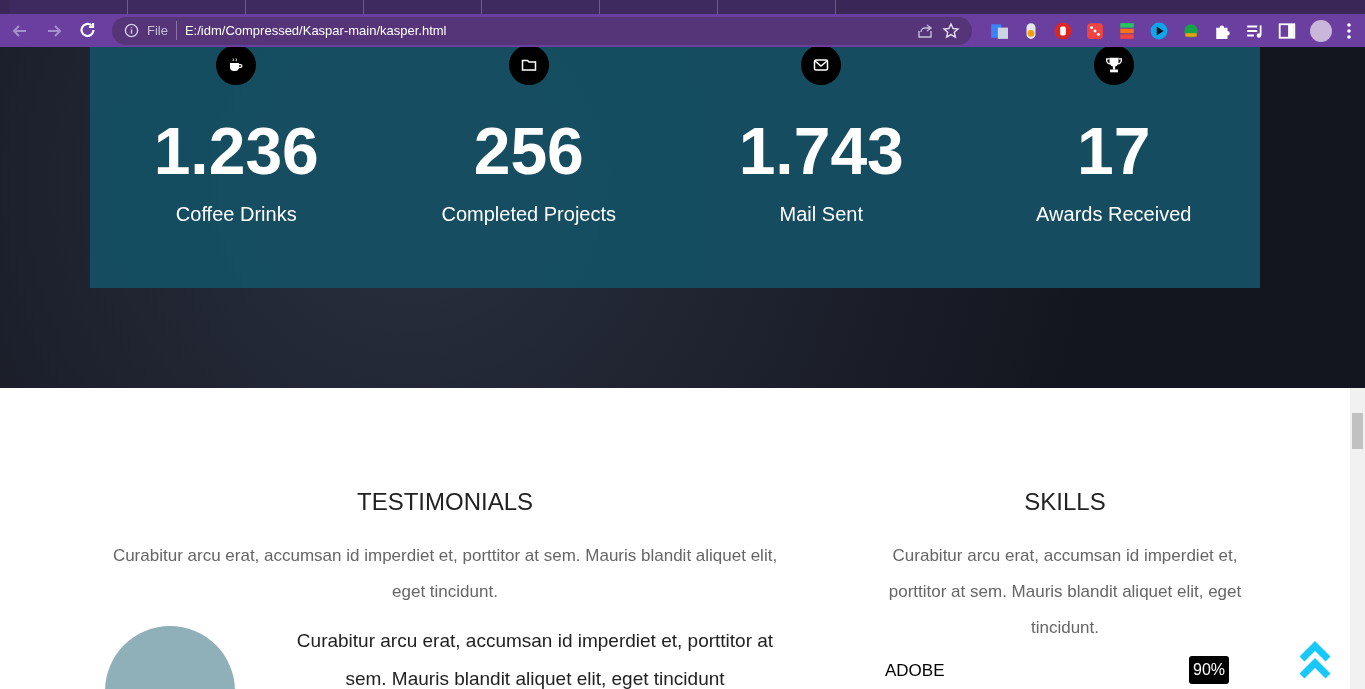 The height and width of the screenshot is (689, 1365). What do you see at coordinates (535, 659) in the screenshot?
I see `testimonial-quote: Curabitur arcu erat, accumsan id imperdiet et, porttitor at sem. Mauris blandit aliquet elit, eget tincidunt` at bounding box center [535, 659].